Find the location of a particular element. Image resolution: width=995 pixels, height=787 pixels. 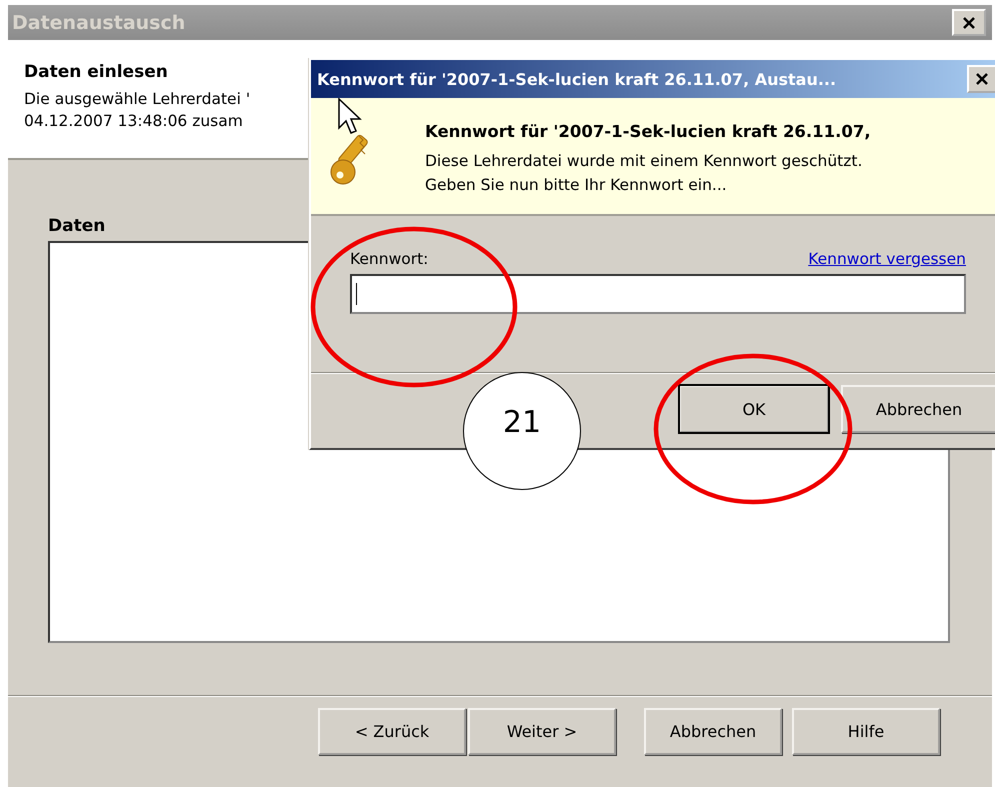

dialog-heading: Kennwort für '2007-1-Sek-lucien kraft 26.11.07, is located at coordinates (648, 131).